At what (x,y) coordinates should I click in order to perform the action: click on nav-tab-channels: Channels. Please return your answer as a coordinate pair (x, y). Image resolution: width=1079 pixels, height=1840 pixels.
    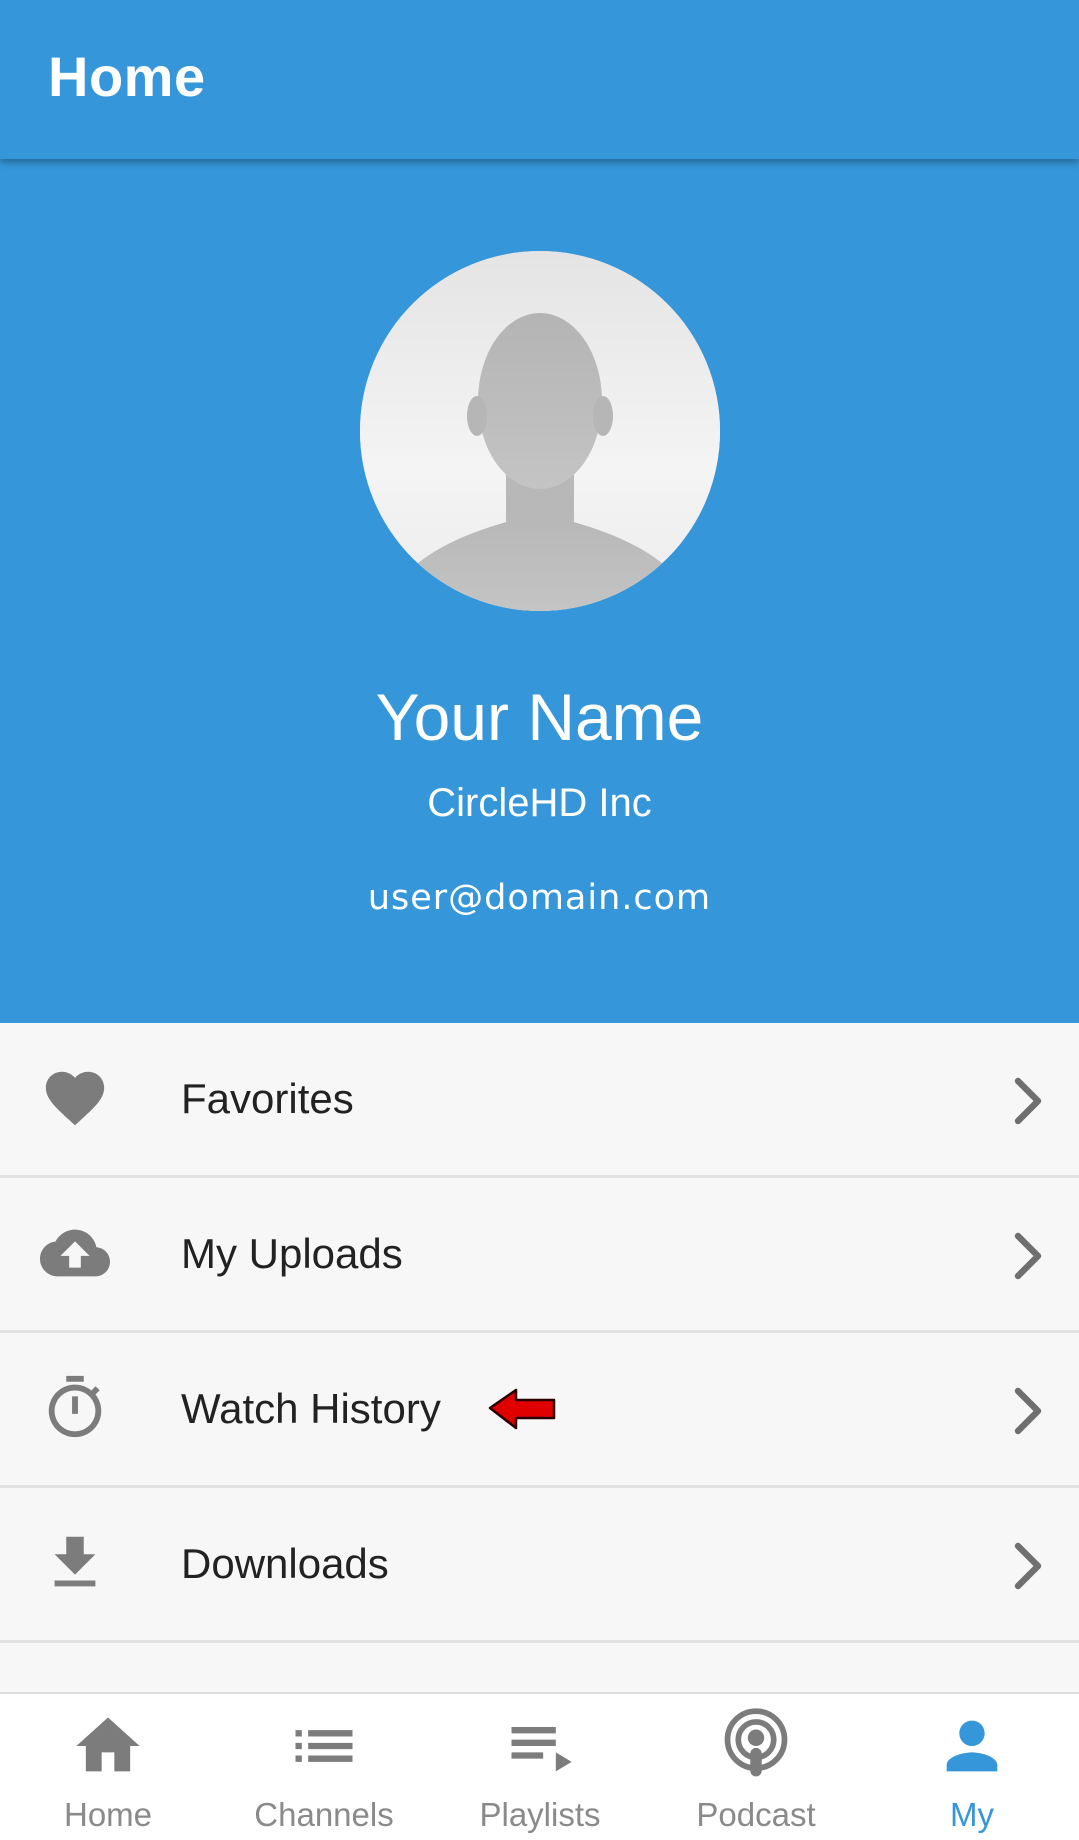
    Looking at the image, I should click on (324, 1767).